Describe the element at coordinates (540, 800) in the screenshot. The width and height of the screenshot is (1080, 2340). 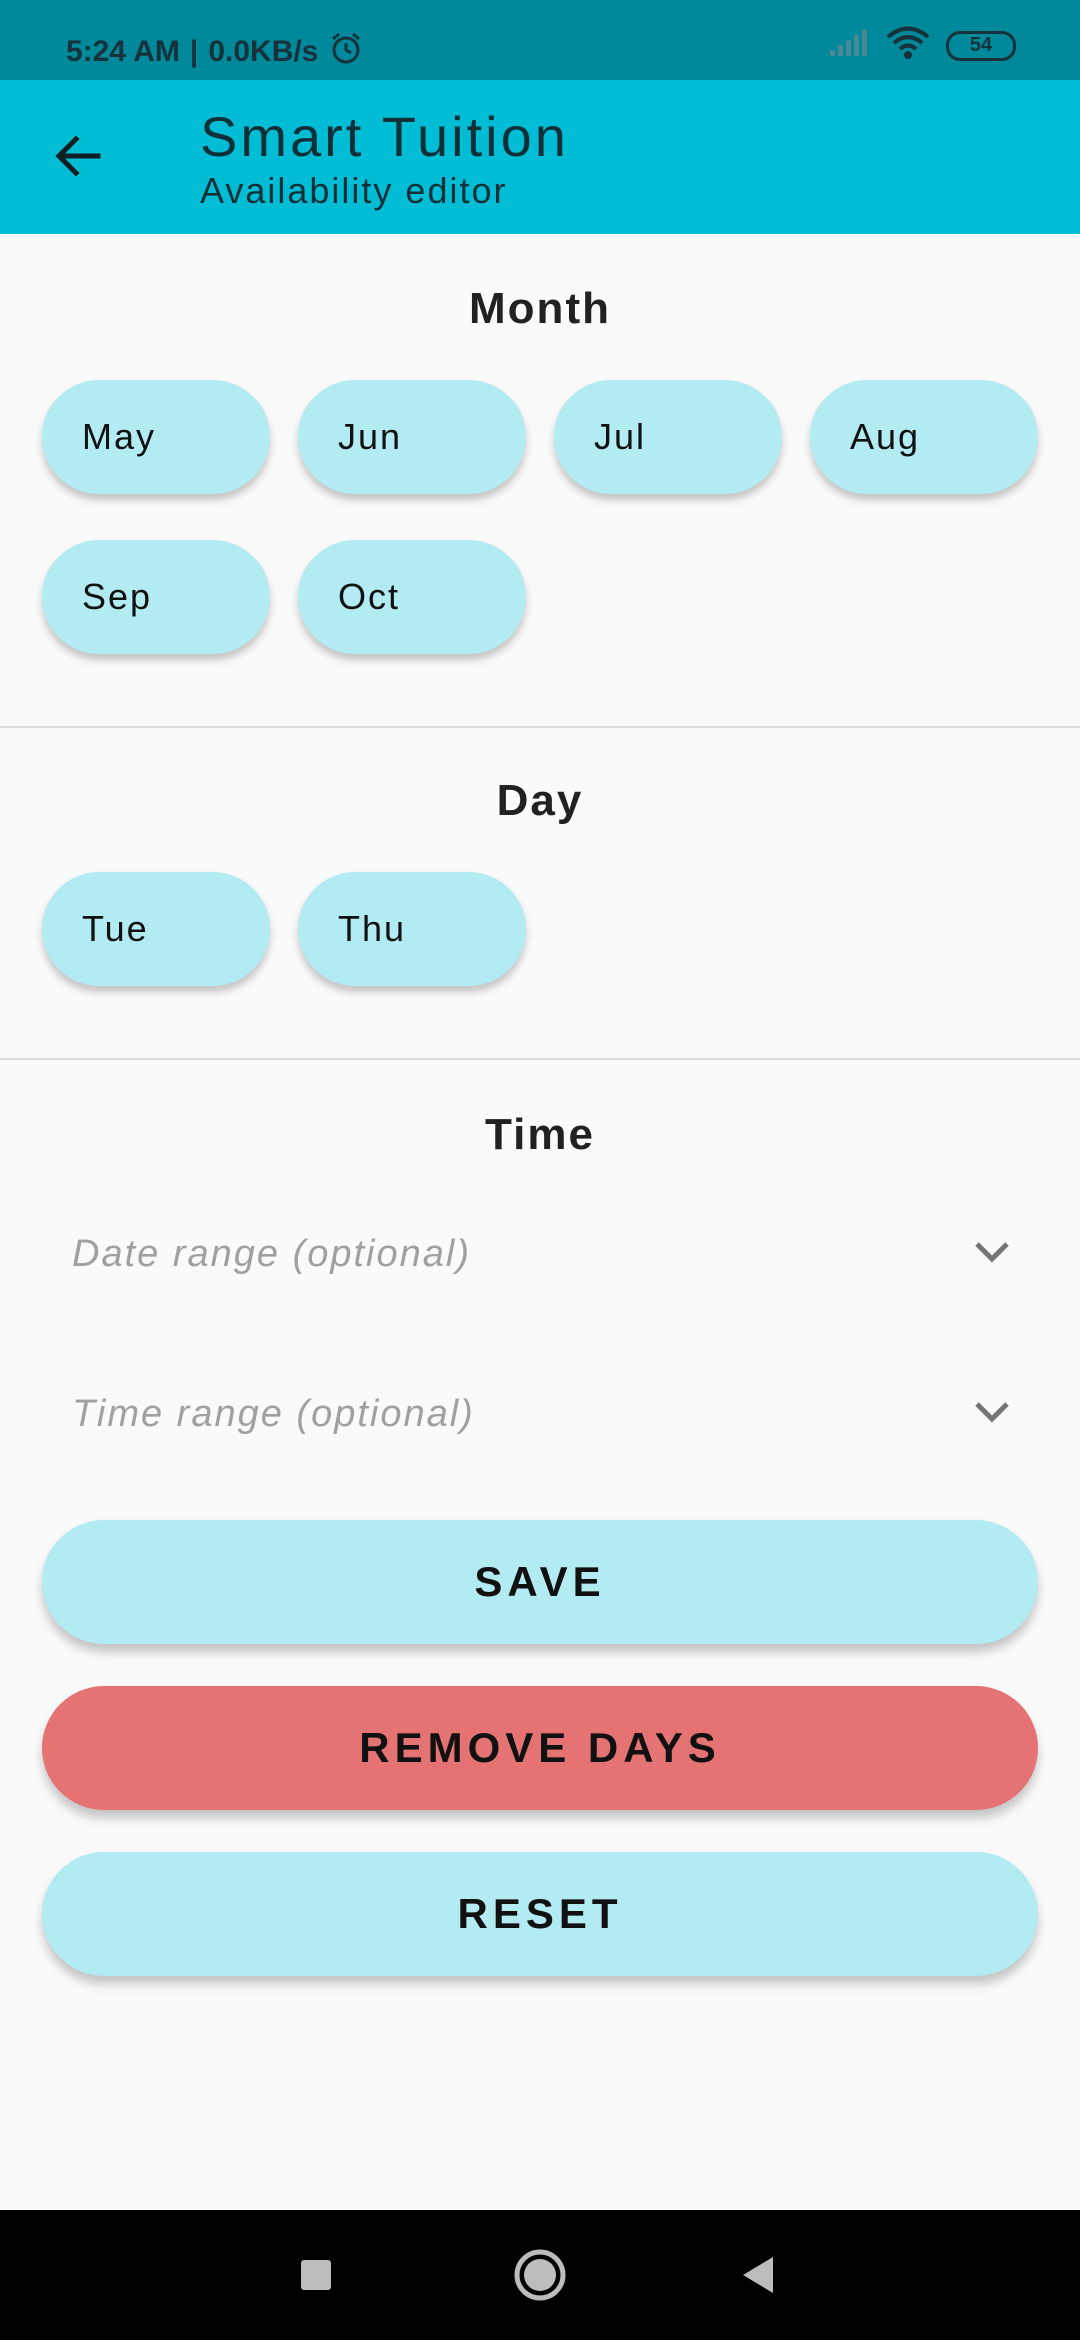
I see `day-section-title: Day` at that location.